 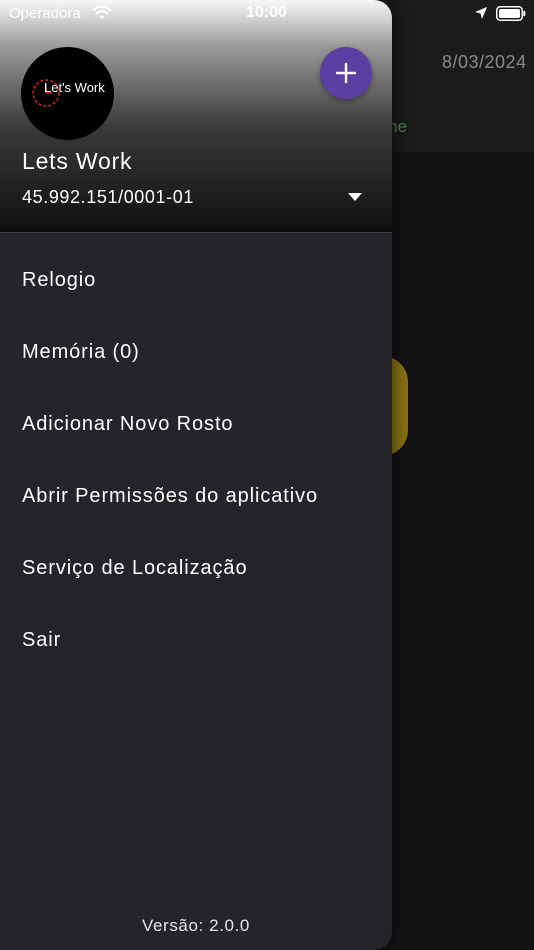 I want to click on dropdown-arrow-icon, so click(x=355, y=197).